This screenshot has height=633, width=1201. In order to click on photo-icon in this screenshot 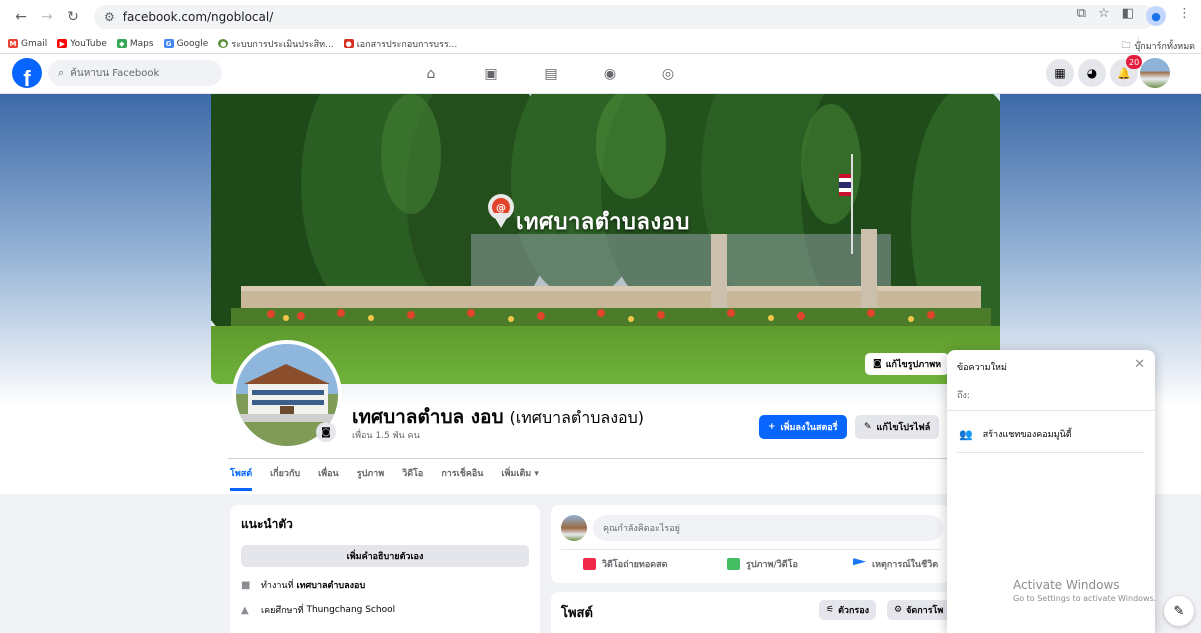, I will do `click(733, 564)`.